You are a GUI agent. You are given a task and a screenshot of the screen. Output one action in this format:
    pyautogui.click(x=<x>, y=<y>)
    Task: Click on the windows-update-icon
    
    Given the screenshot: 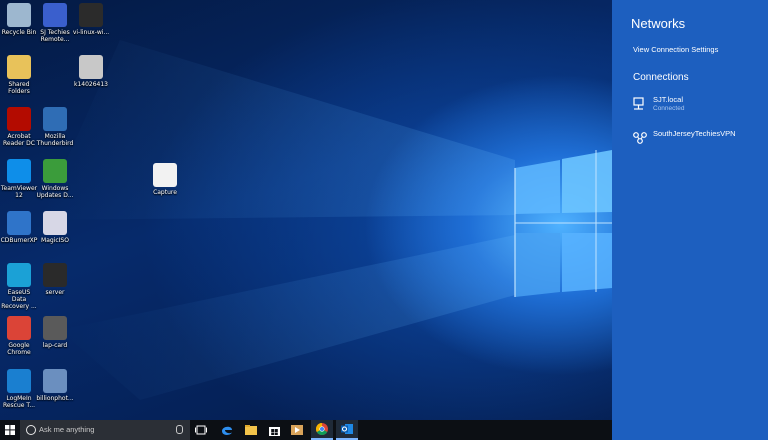 What is the action you would take?
    pyautogui.click(x=55, y=171)
    